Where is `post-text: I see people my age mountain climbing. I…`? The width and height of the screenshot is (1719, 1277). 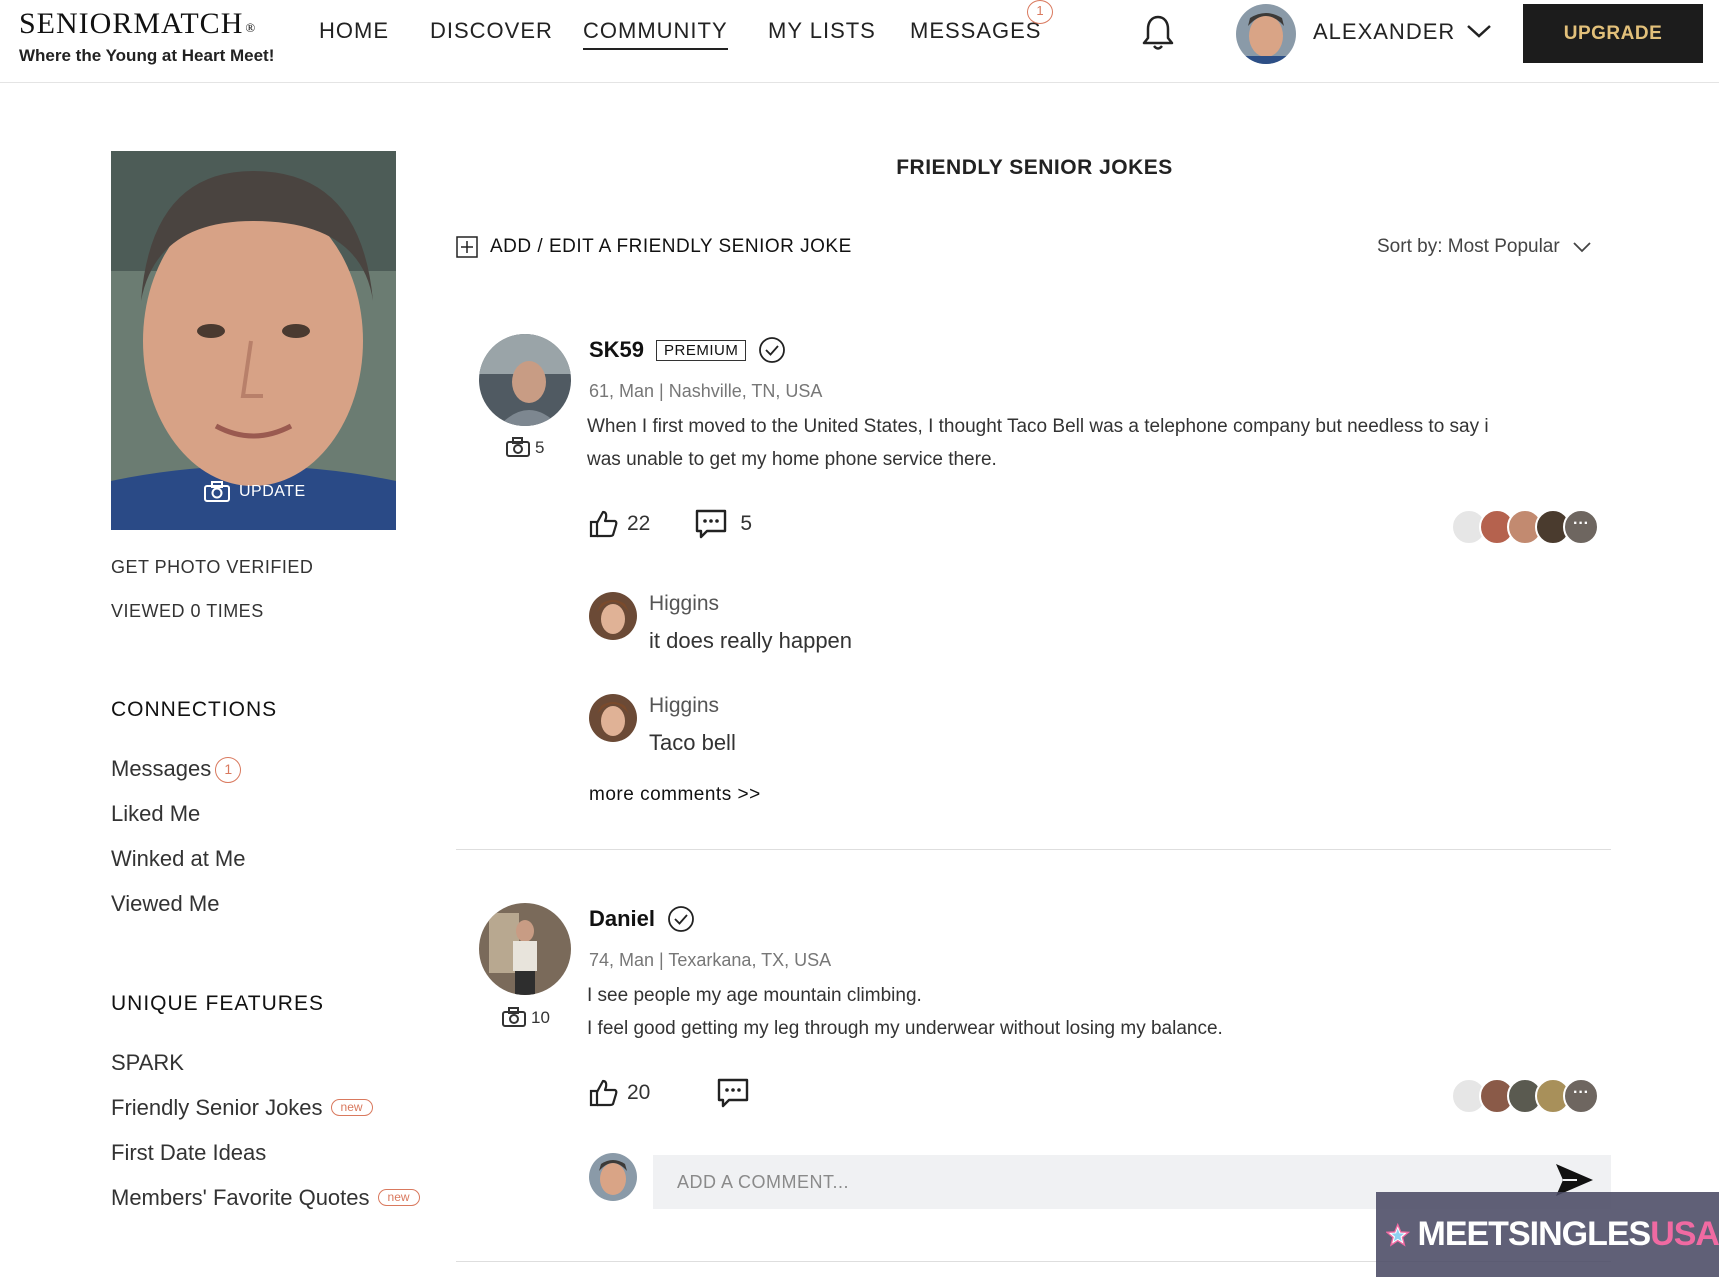
post-text: I see people my age mountain climbing. I… is located at coordinates (905, 1012).